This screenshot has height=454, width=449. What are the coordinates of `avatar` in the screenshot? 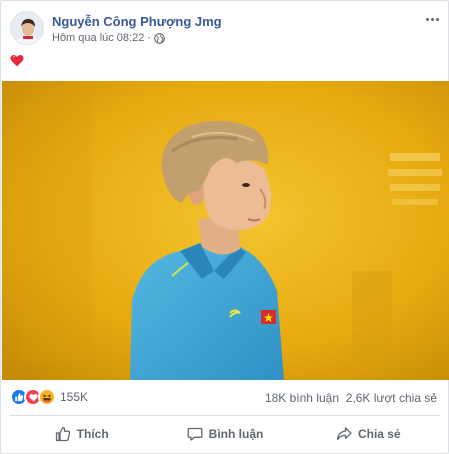 It's located at (27, 28).